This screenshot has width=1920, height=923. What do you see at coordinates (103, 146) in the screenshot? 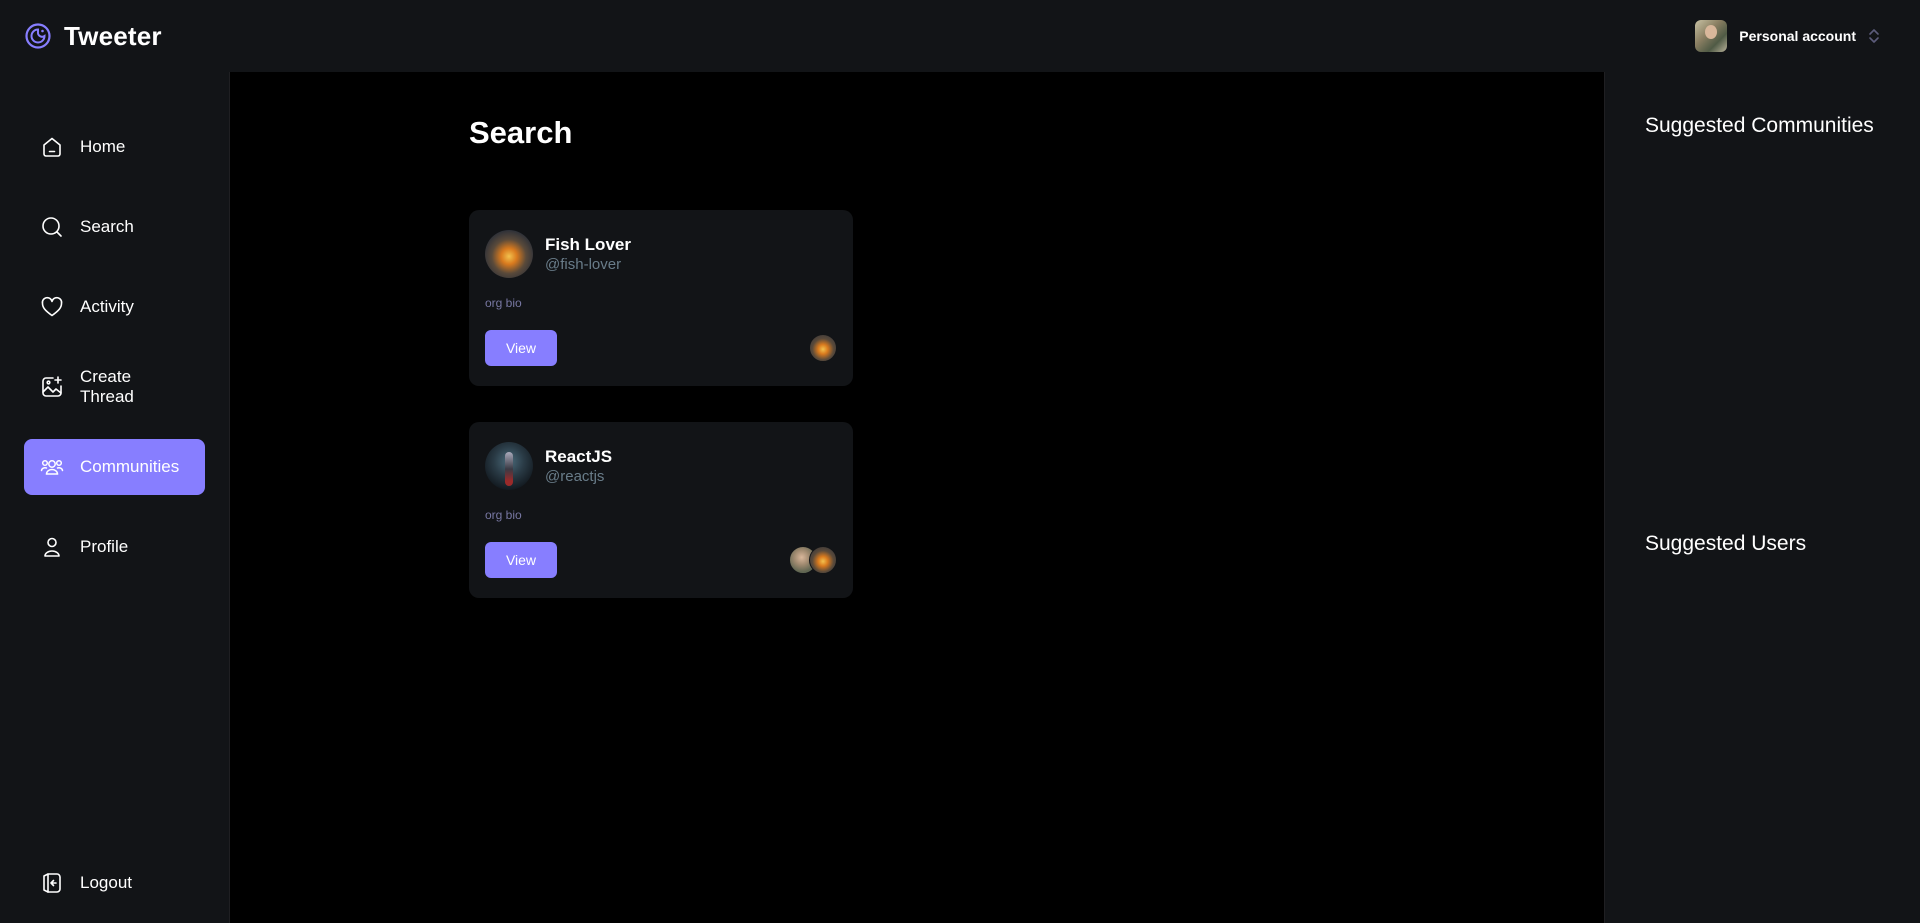
I see `sidebar-item-label: Home` at bounding box center [103, 146].